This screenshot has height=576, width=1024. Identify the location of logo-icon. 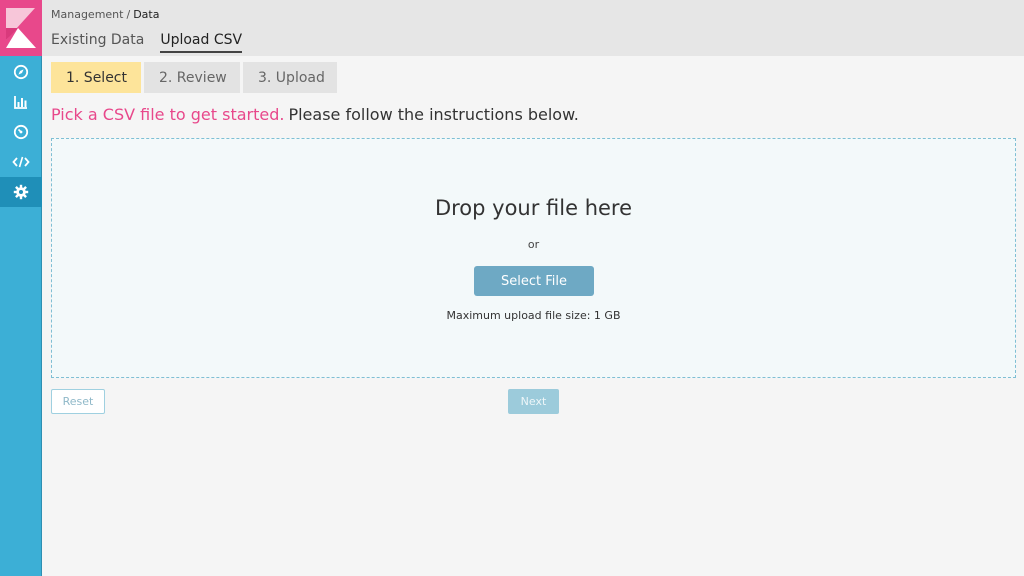
(21, 28).